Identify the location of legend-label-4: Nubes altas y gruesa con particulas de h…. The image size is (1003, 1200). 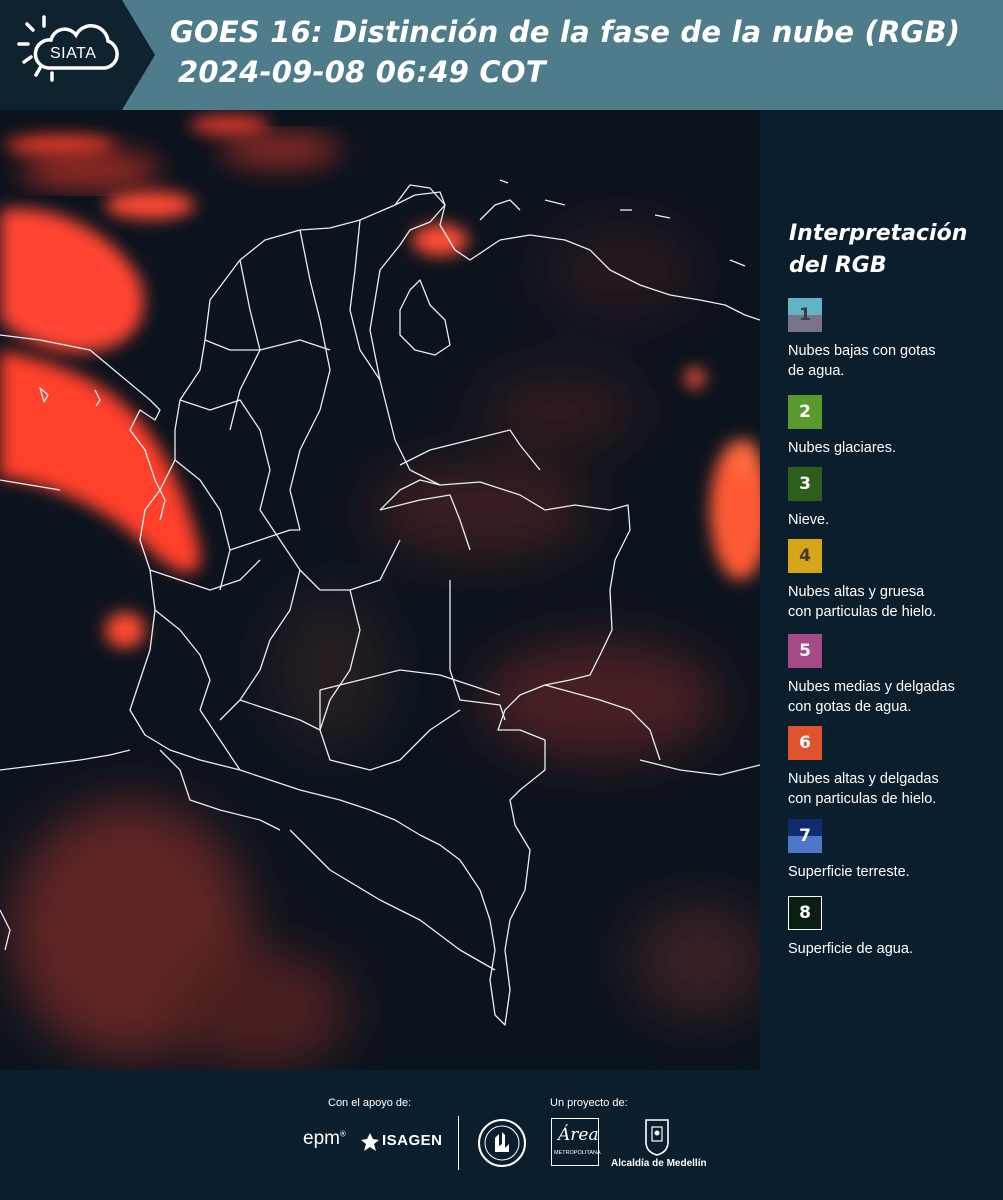
(862, 602).